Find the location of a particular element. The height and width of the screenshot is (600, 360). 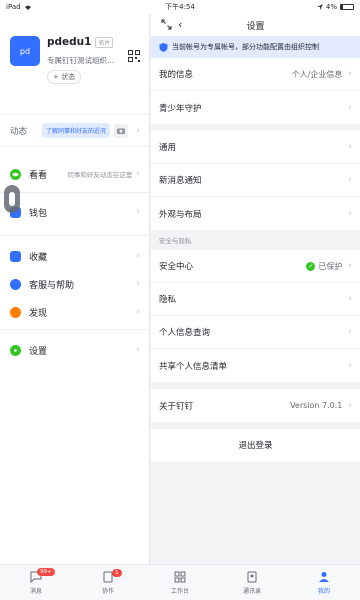

headset-icon is located at coordinates (15, 284).